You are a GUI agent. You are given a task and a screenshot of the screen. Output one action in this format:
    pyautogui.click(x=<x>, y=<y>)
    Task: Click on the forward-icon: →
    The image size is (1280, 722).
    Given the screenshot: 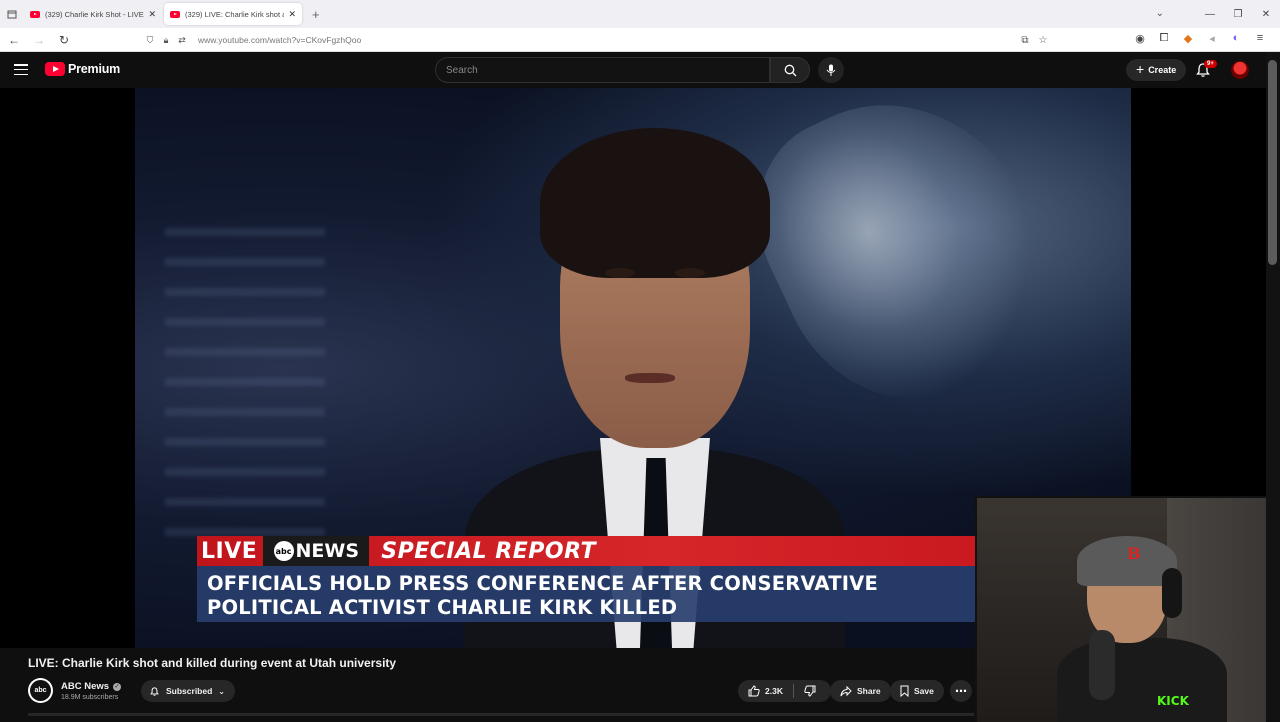 What is the action you would take?
    pyautogui.click(x=39, y=40)
    